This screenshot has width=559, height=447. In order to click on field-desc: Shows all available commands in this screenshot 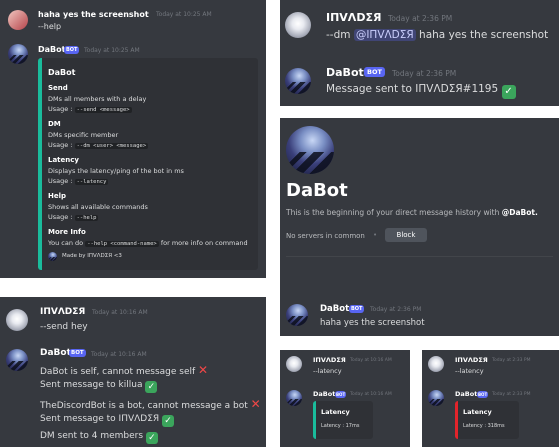, I will do `click(98, 207)`.